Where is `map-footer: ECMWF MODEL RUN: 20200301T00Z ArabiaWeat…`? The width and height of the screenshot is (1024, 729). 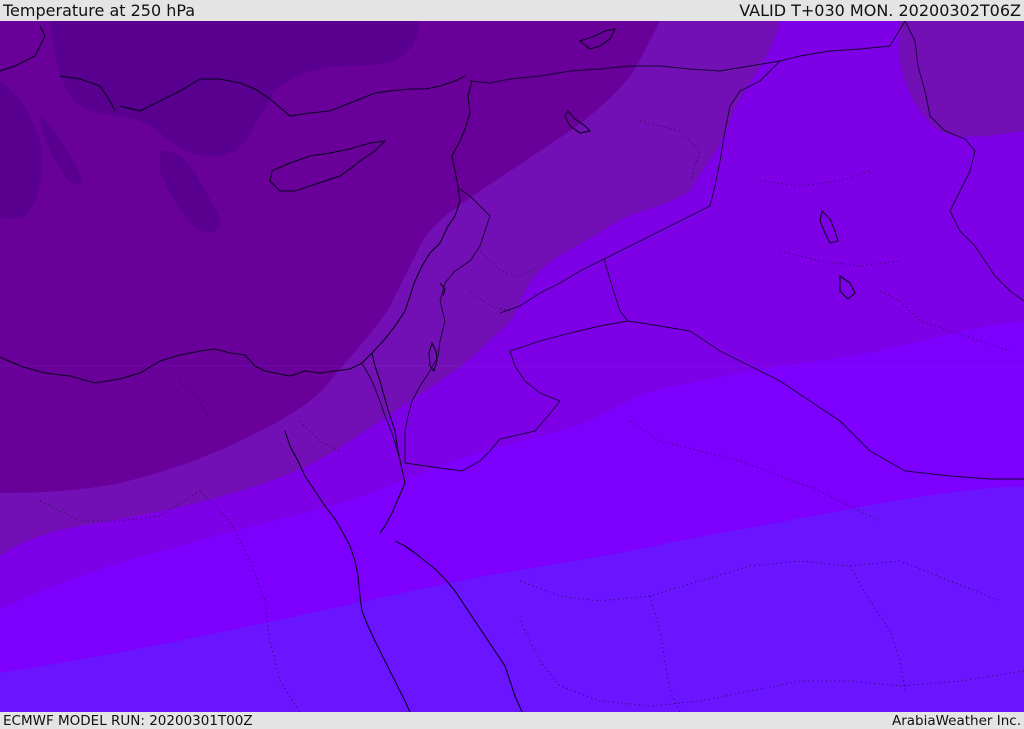 map-footer: ECMWF MODEL RUN: 20200301T00Z ArabiaWeat… is located at coordinates (512, 720).